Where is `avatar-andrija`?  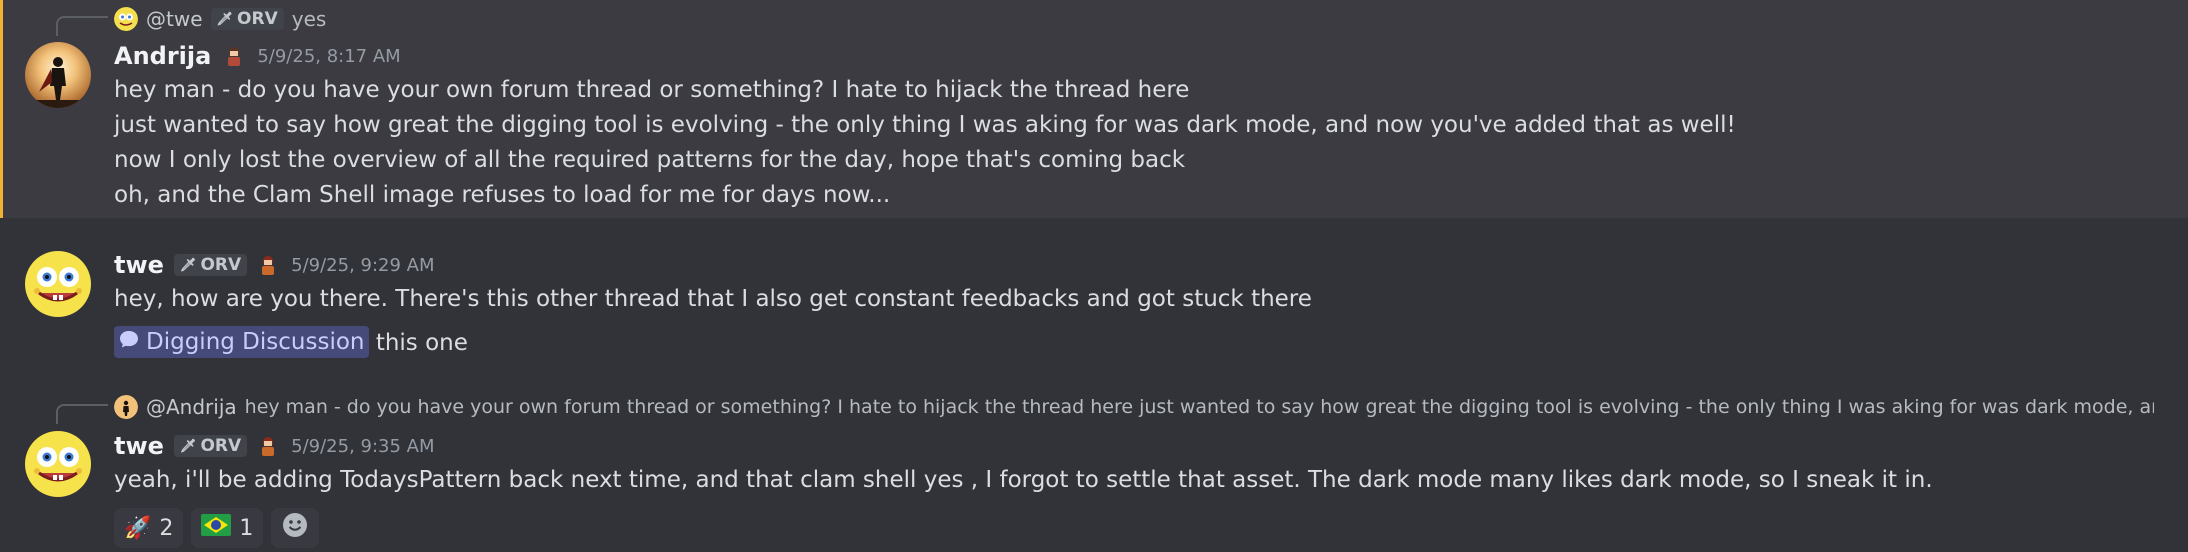 avatar-andrija is located at coordinates (58, 75).